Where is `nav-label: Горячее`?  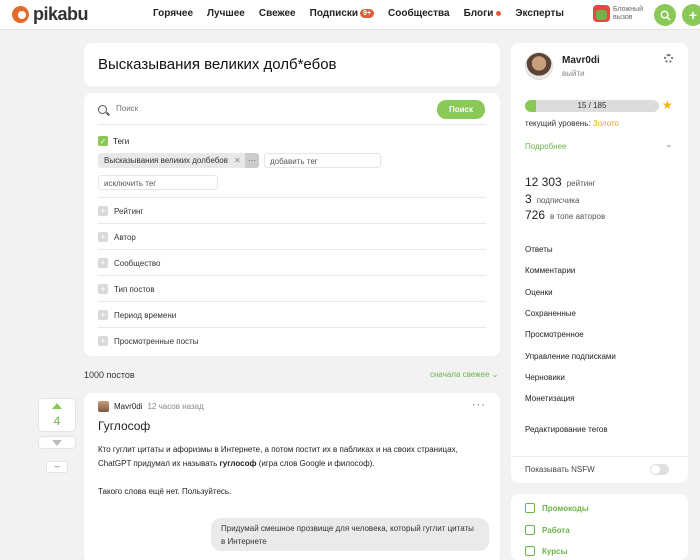
nav-label: Горячее is located at coordinates (173, 13).